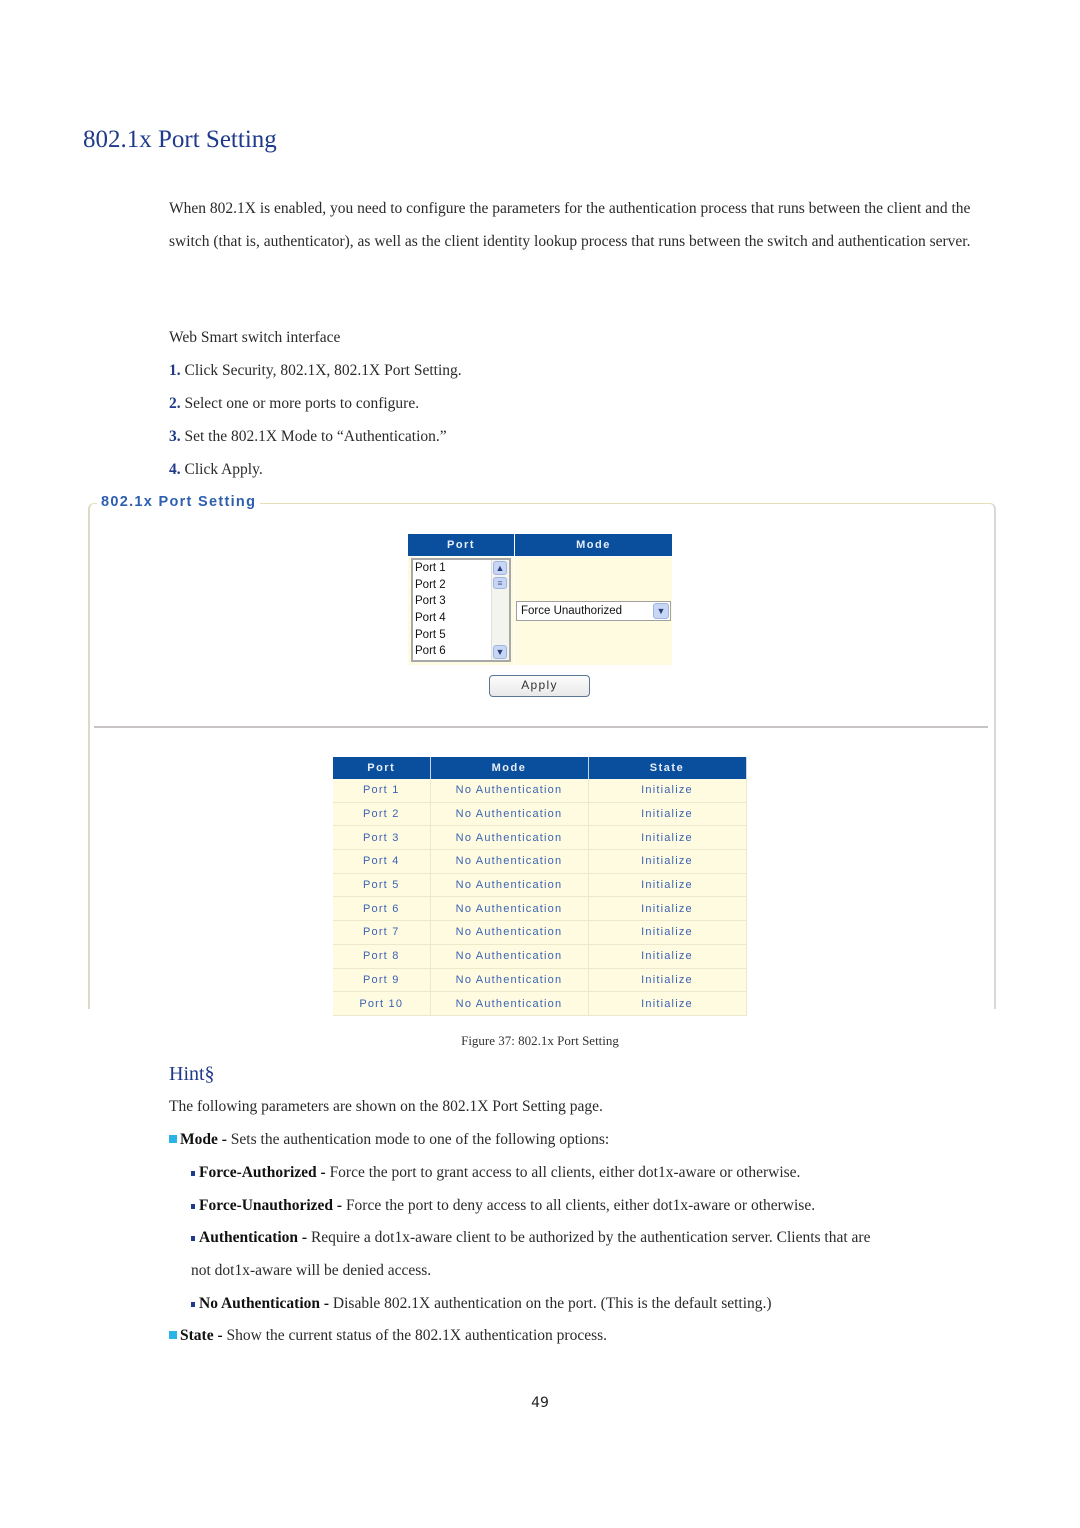  I want to click on panel-title: 802.1x Port Setting, so click(179, 502).